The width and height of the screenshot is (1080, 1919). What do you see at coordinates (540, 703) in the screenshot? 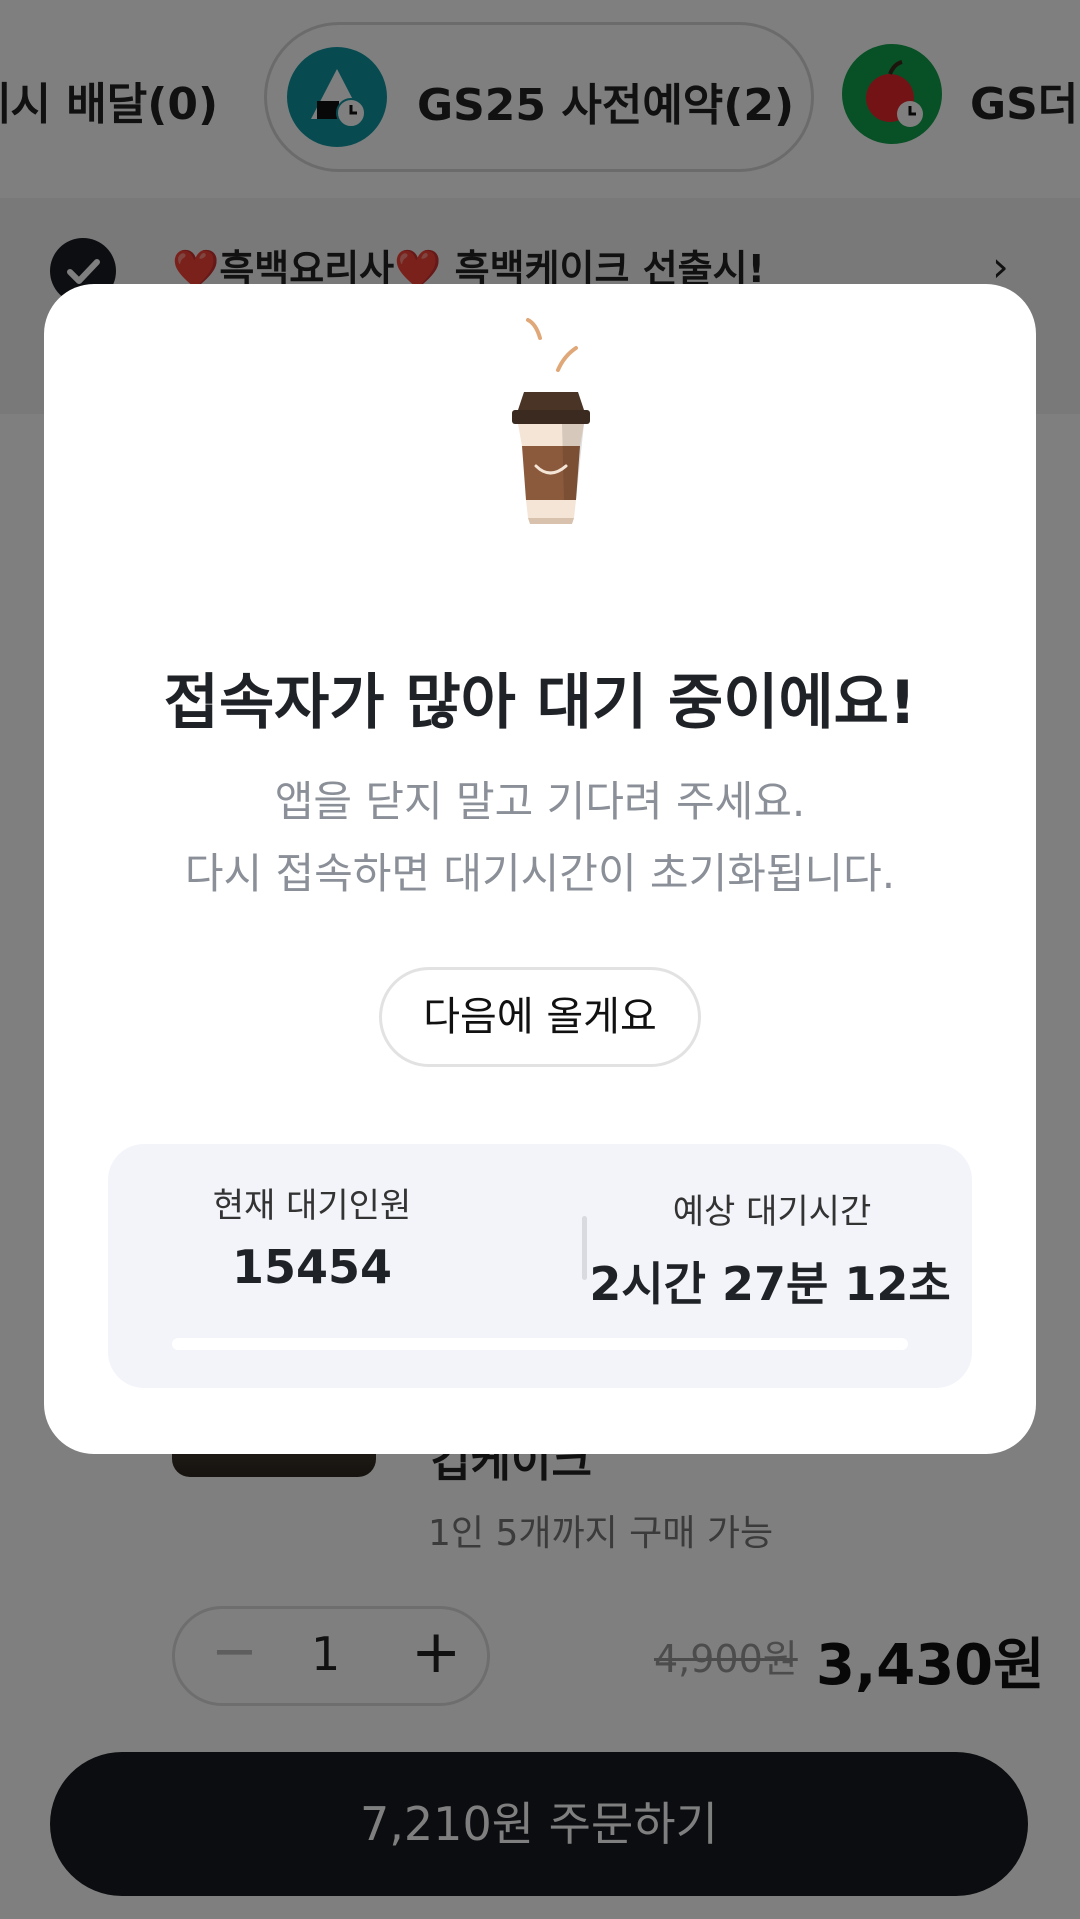
I see `modal-title: 접속자가 많아 대기 중이에요!` at bounding box center [540, 703].